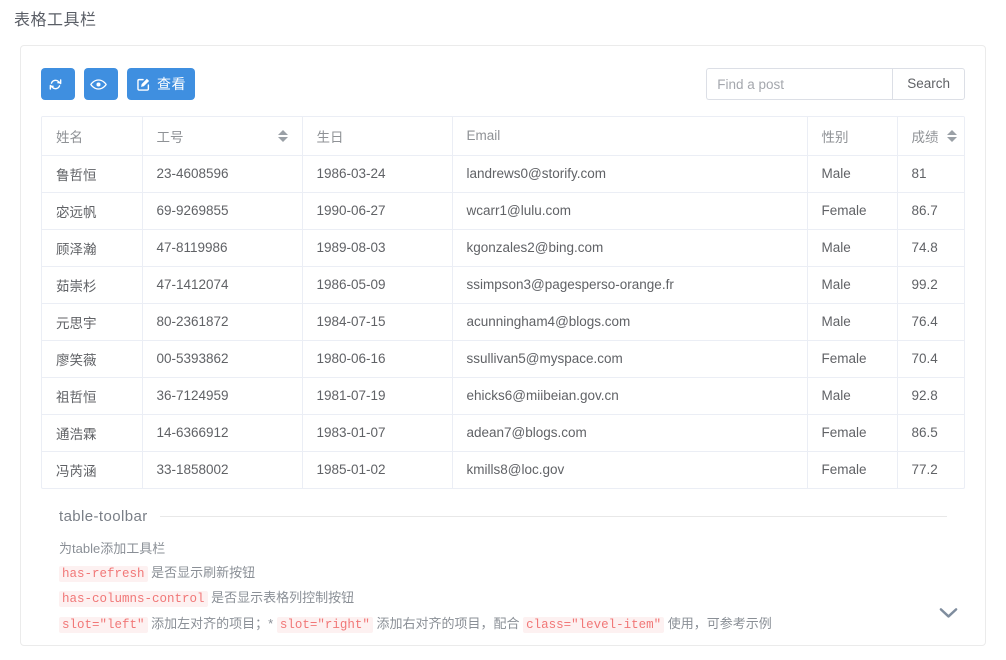 The width and height of the screenshot is (1006, 660). I want to click on toolbar-right-slot: Search, so click(835, 84).